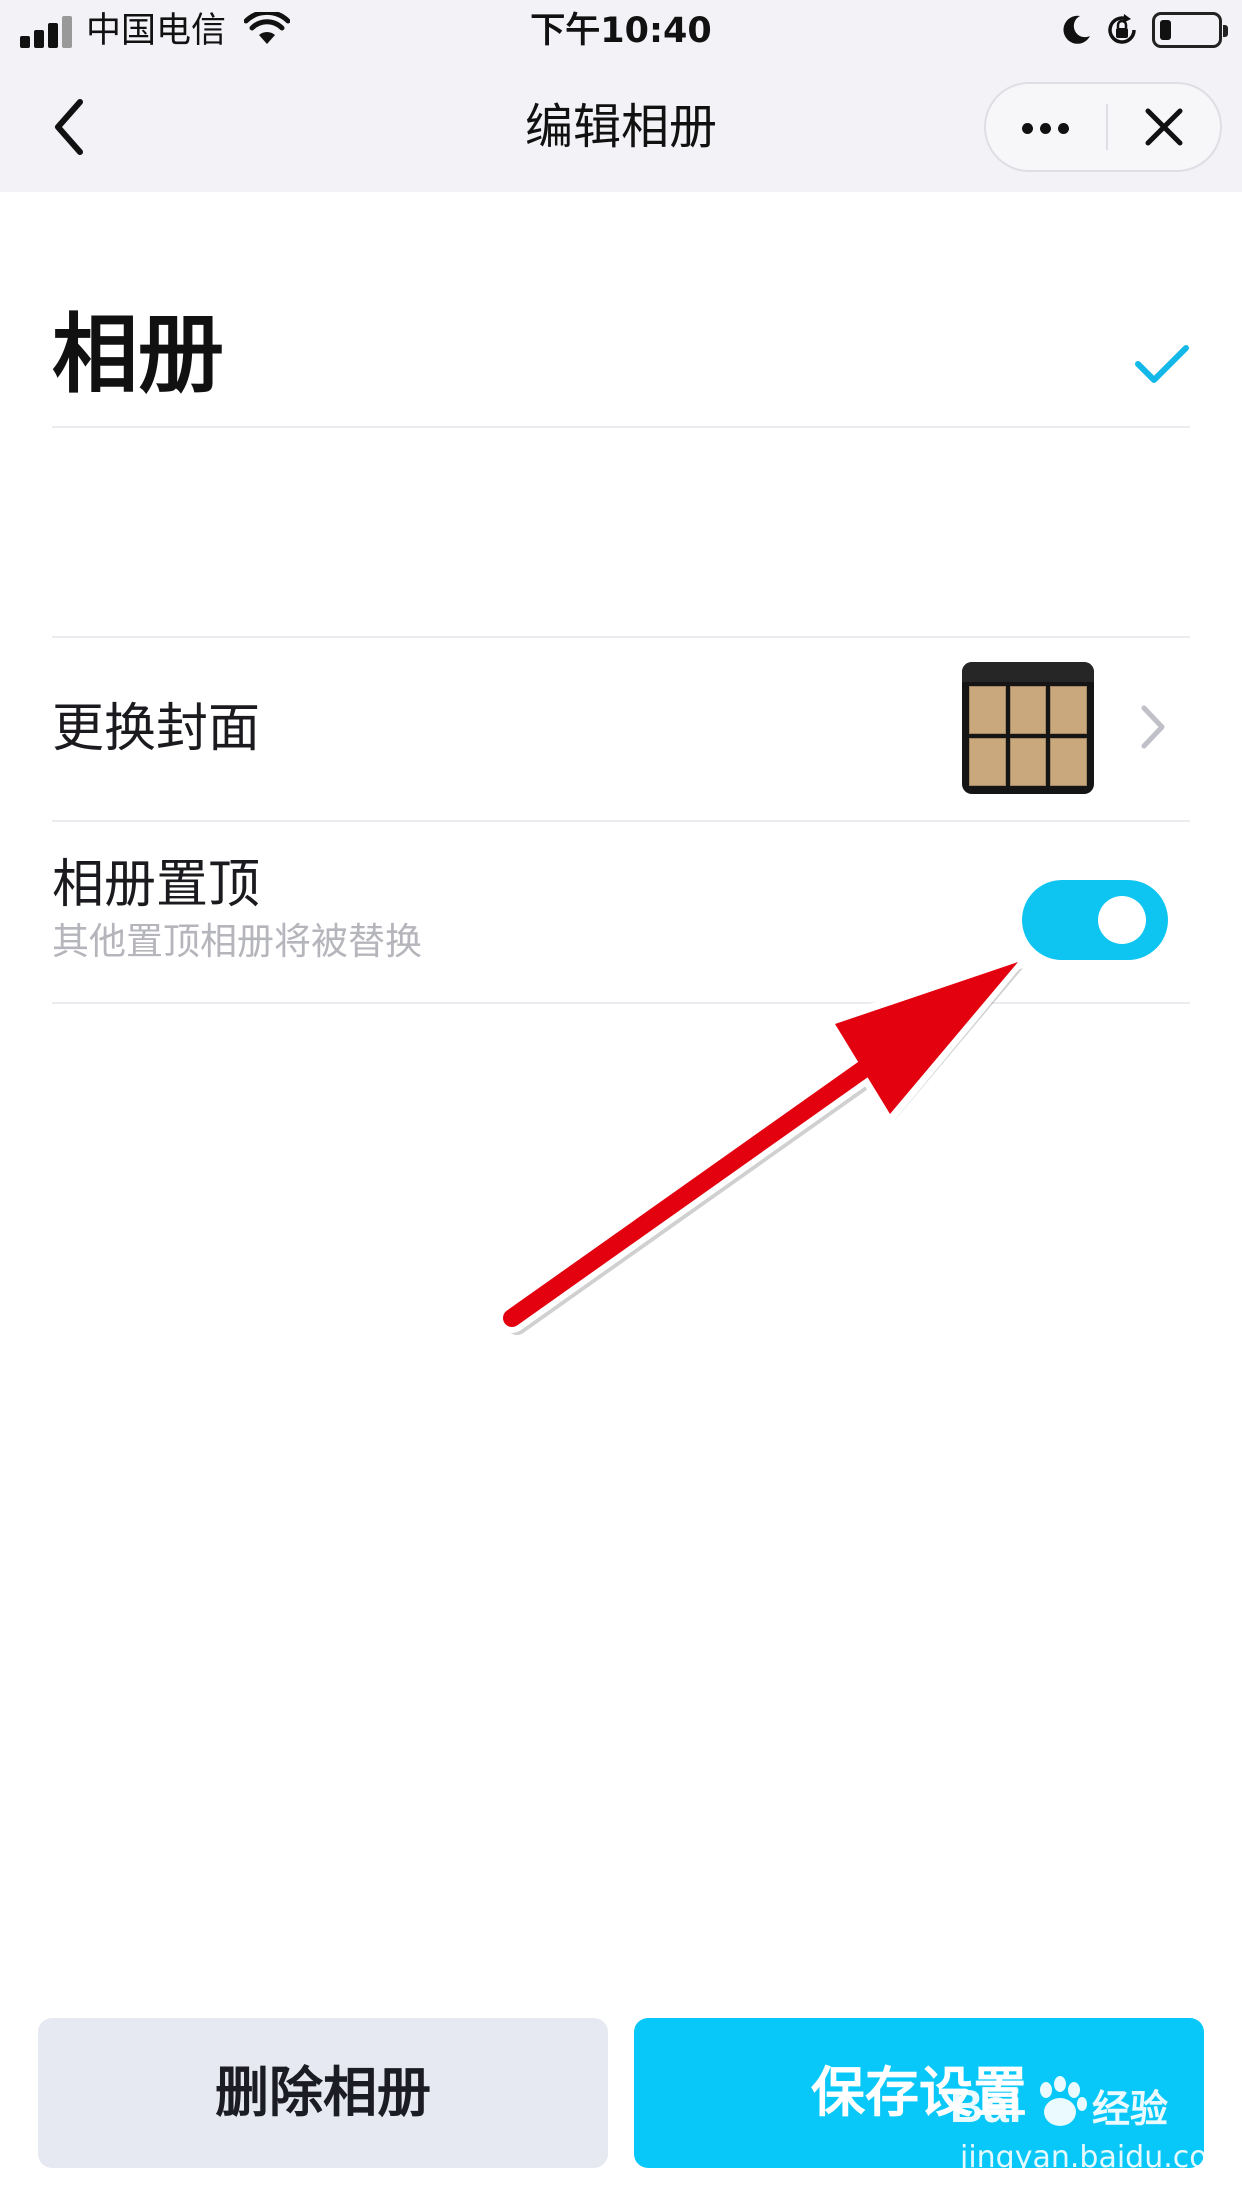 The height and width of the screenshot is (2208, 1242). Describe the element at coordinates (156, 729) in the screenshot. I see `change-cover-label: 更换封面` at that location.